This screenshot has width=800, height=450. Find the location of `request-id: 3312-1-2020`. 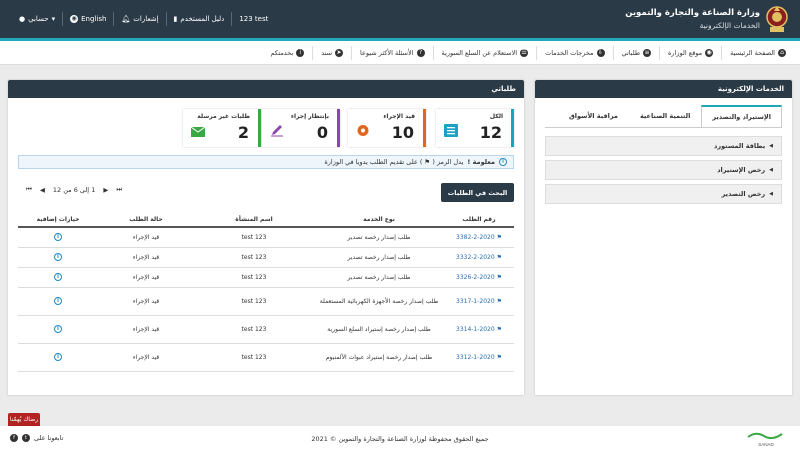

request-id: 3312-1-2020 is located at coordinates (475, 357).